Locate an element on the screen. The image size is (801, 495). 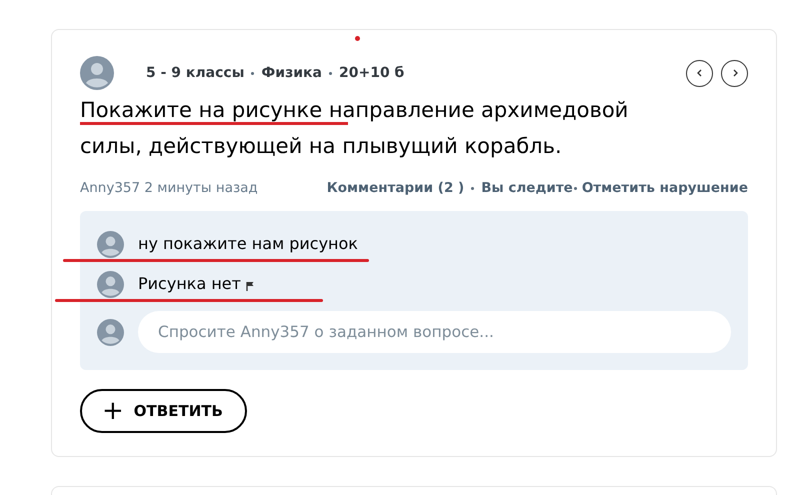
grade-link: 5 - 9 классы is located at coordinates (195, 73).